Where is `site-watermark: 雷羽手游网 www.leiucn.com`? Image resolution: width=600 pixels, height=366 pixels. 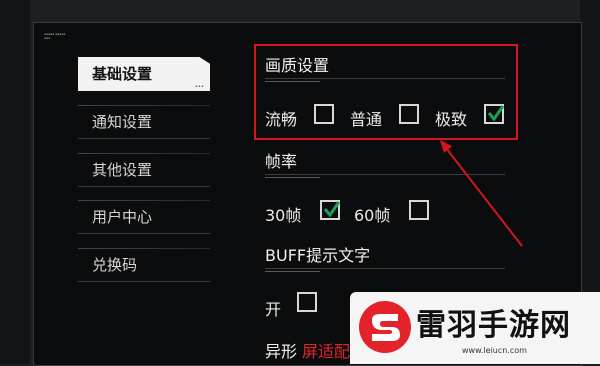 site-watermark: 雷羽手游网 www.leiucn.com is located at coordinates (475, 328).